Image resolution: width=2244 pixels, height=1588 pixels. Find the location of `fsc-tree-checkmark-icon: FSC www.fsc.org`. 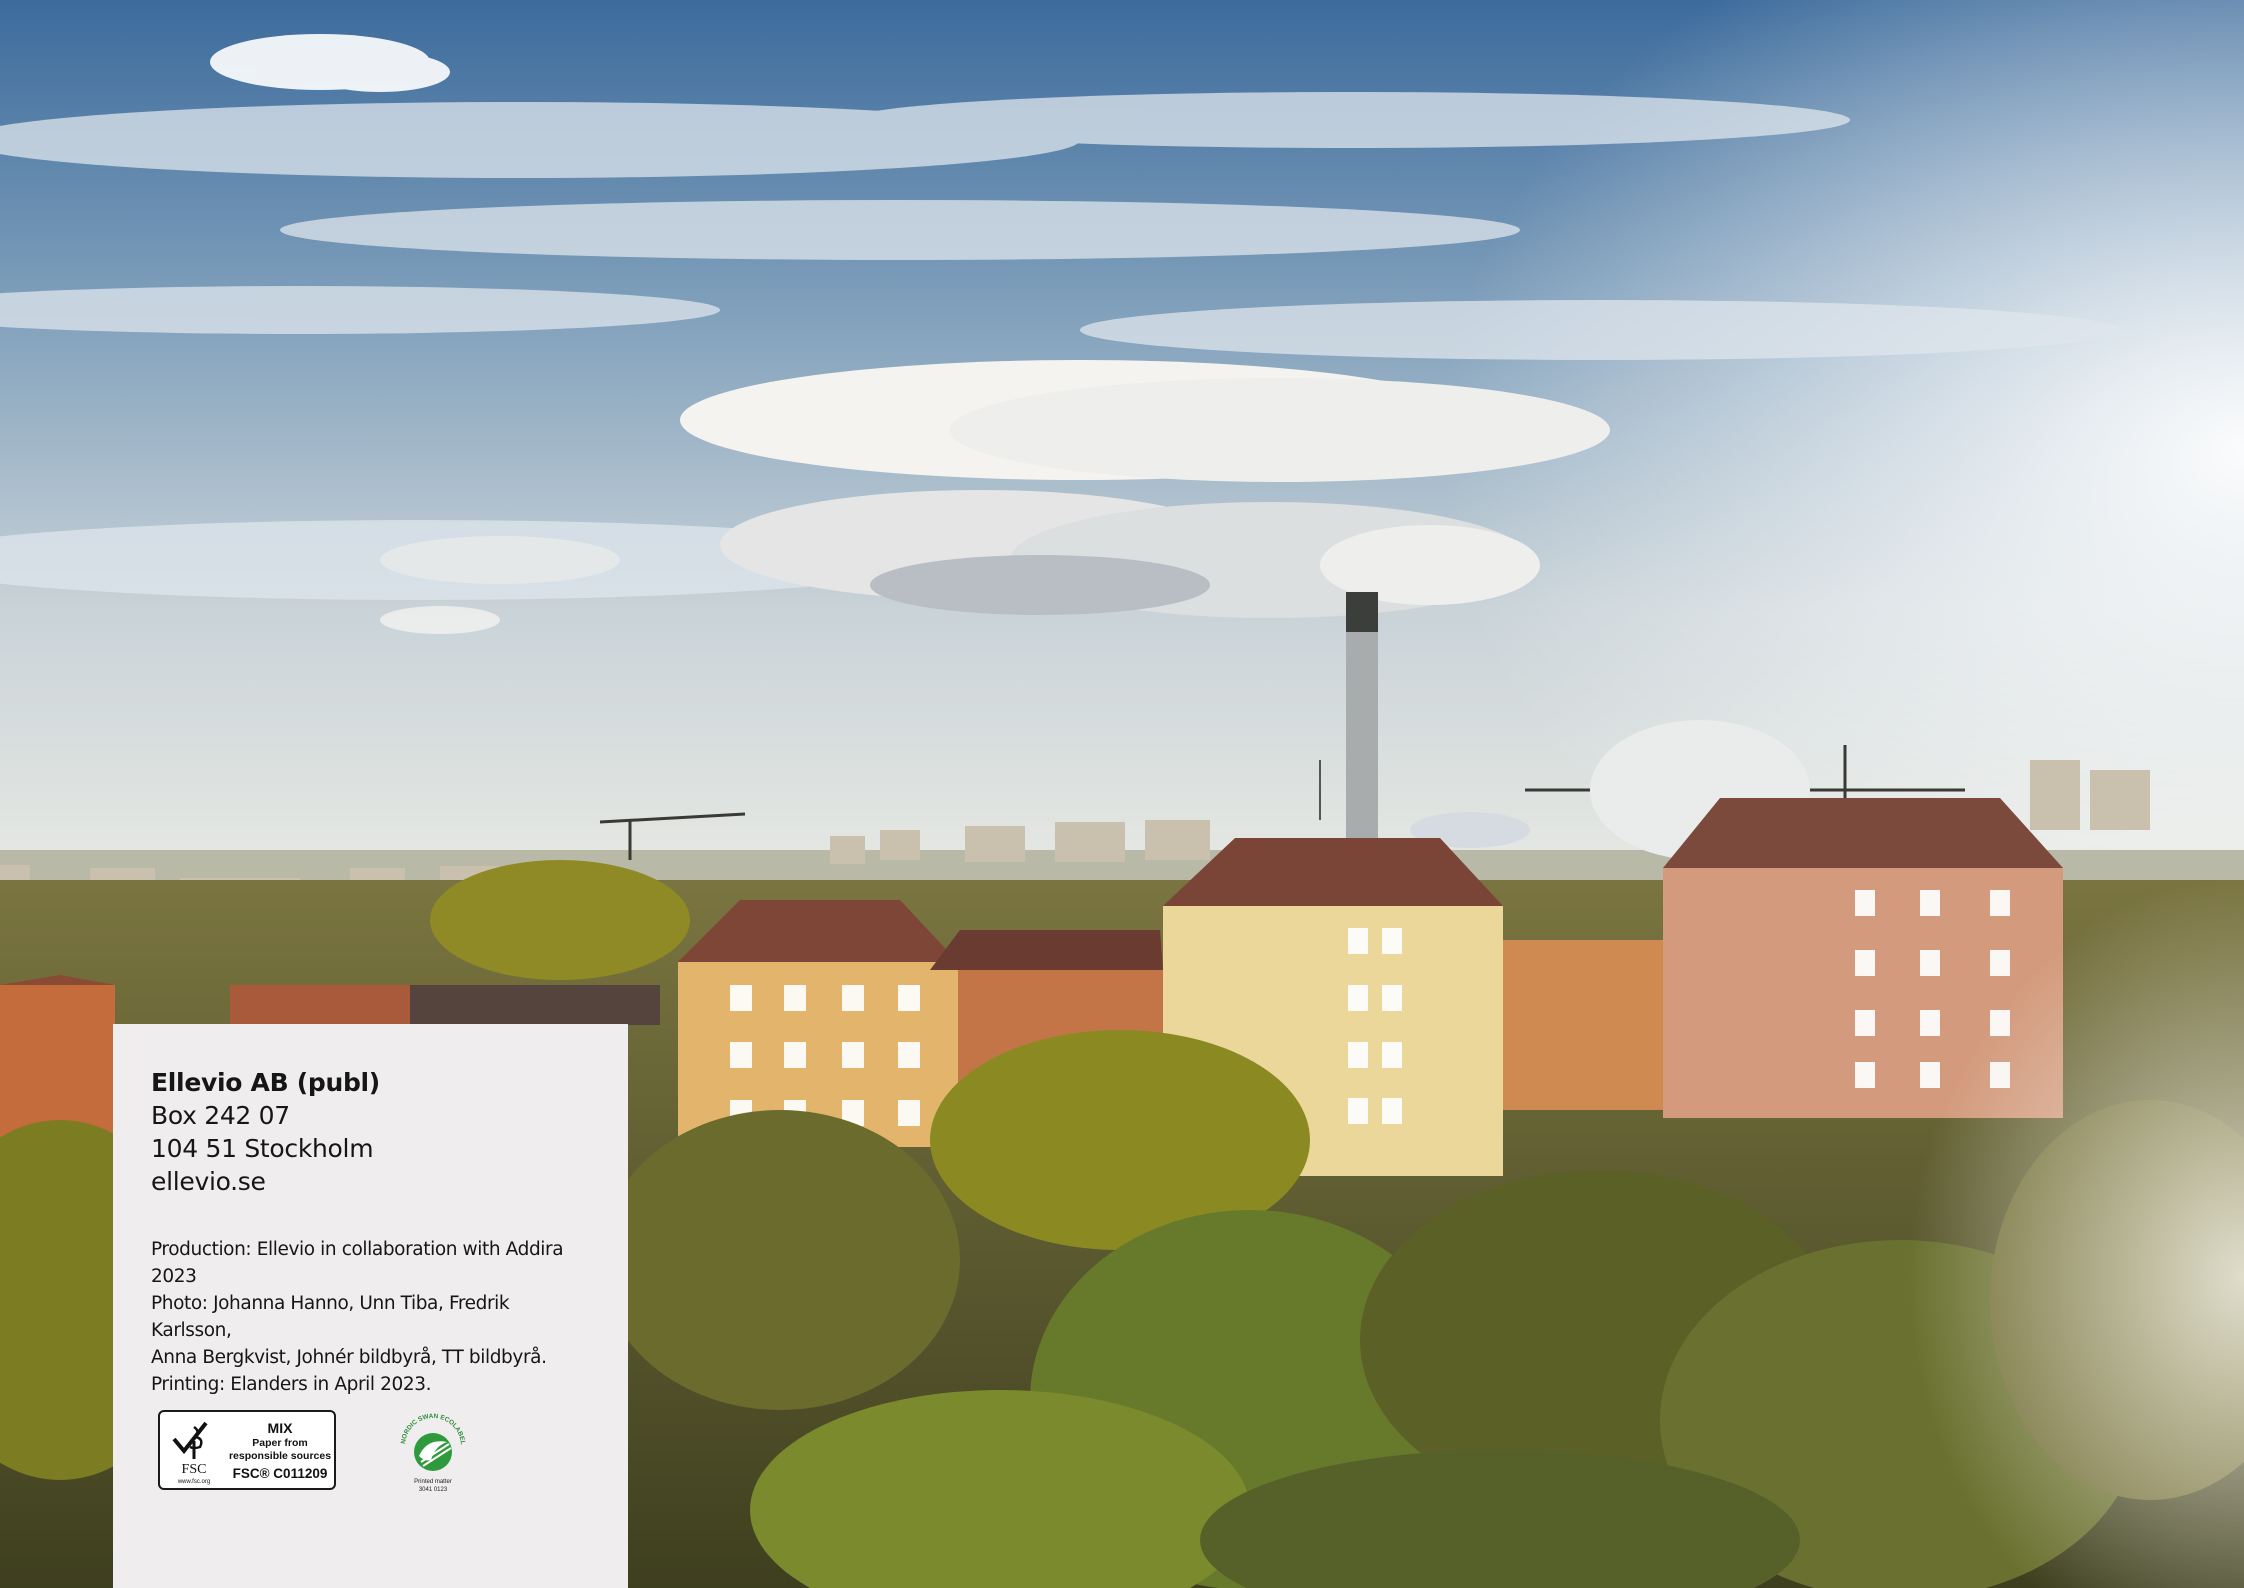

fsc-tree-checkmark-icon: FSC www.fsc.org is located at coordinates (191, 1453).